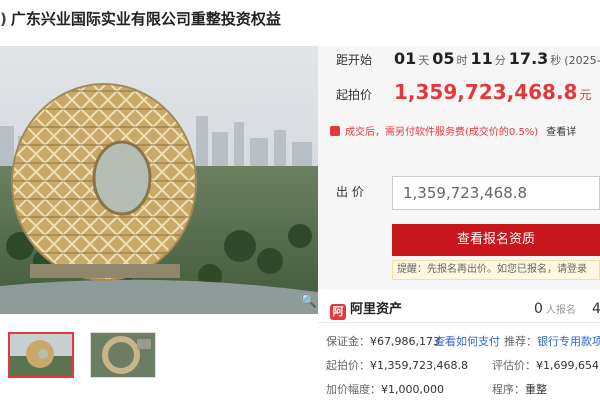 The image size is (600, 400). Describe the element at coordinates (500, 60) in the screenshot. I see `countdown-minutes-unit: 分` at that location.